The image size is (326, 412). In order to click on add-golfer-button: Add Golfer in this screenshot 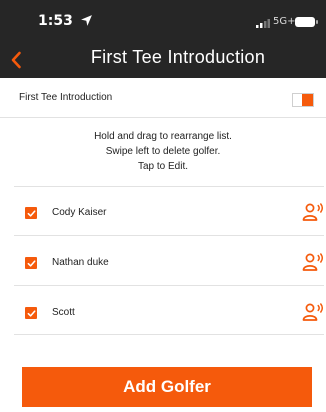, I will do `click(167, 387)`.